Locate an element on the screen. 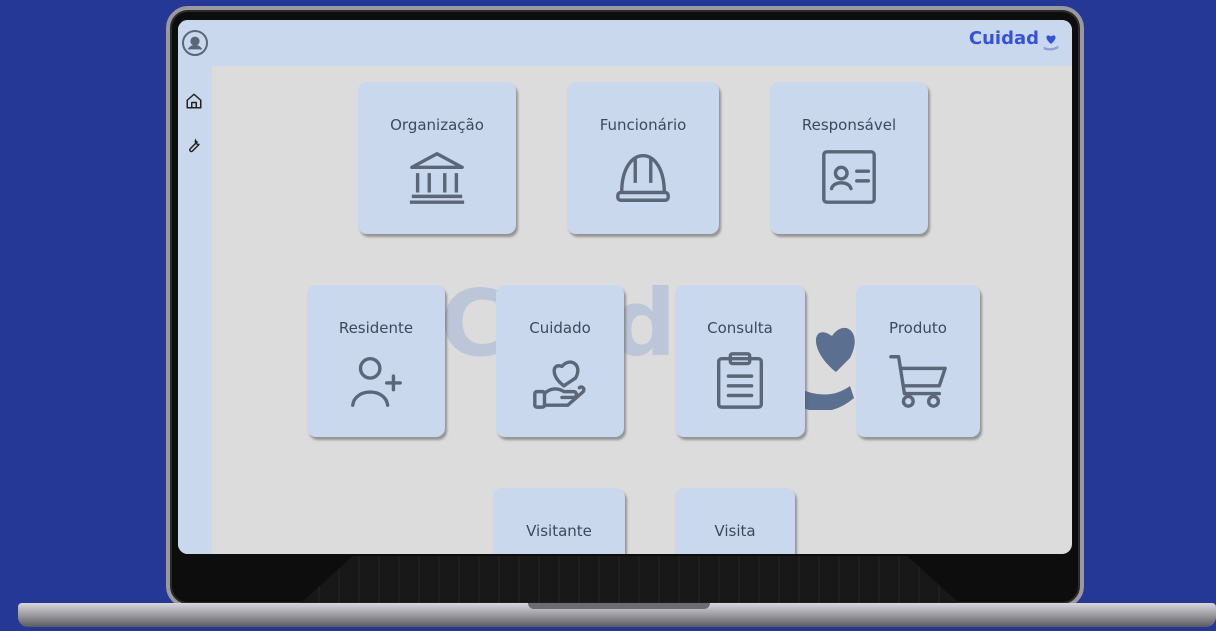  card-cuidado: Cuidado is located at coordinates (560, 361).